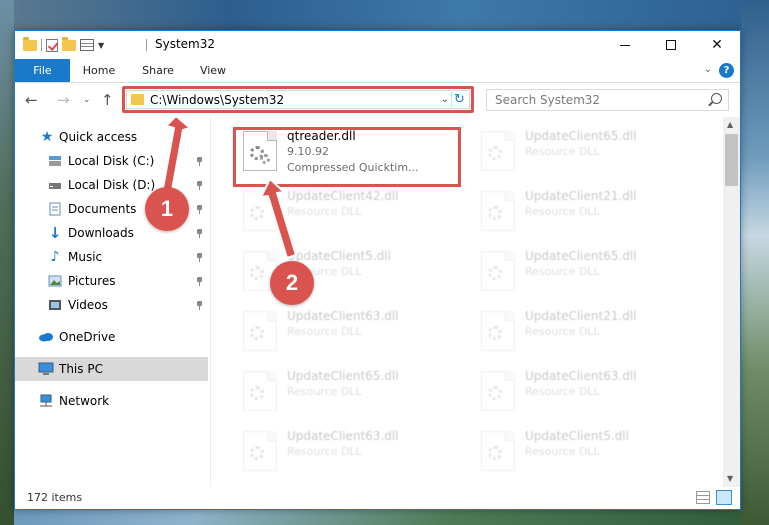 The height and width of the screenshot is (525, 769). Describe the element at coordinates (99, 70) in the screenshot. I see `tab-home: Home` at that location.